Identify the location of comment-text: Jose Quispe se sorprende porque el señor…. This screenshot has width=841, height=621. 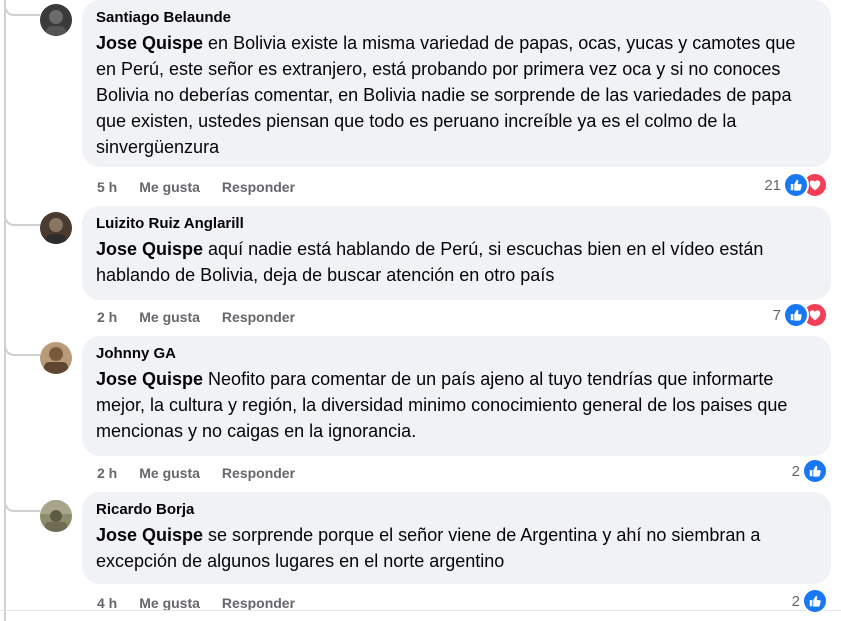
(456, 548).